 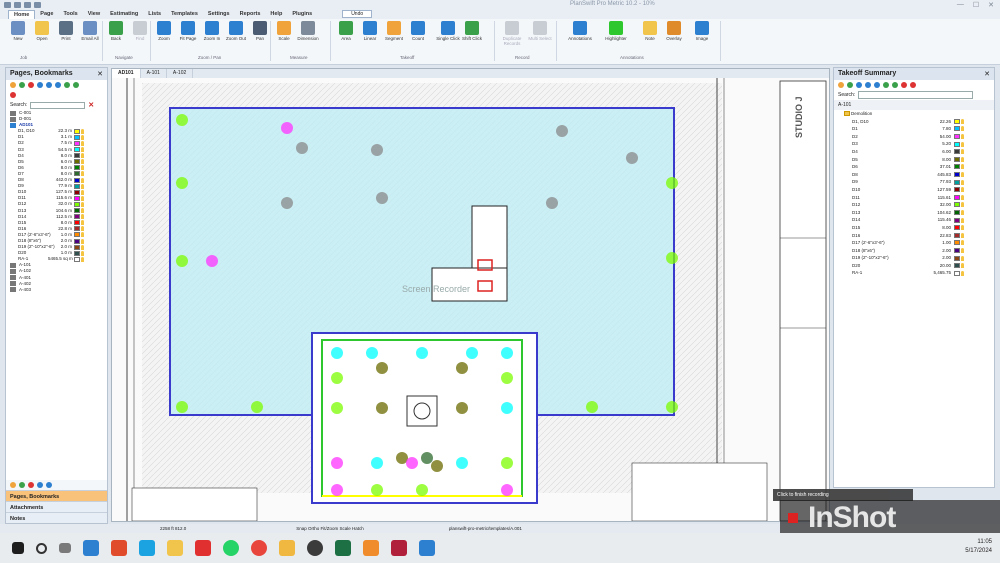 What do you see at coordinates (76, 85) in the screenshot?
I see `plus-icon` at bounding box center [76, 85].